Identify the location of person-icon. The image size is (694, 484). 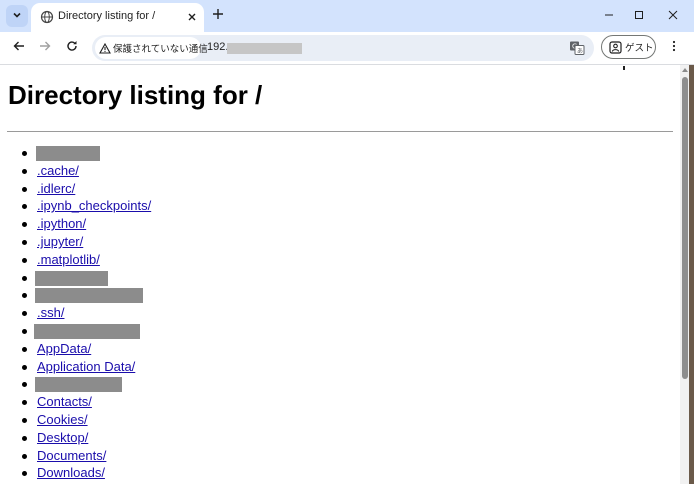
(615, 47).